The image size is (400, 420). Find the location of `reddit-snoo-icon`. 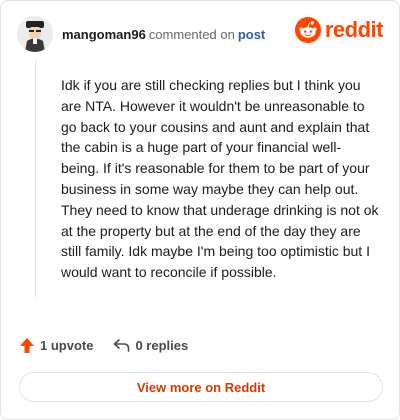

reddit-snoo-icon is located at coordinates (307, 30).